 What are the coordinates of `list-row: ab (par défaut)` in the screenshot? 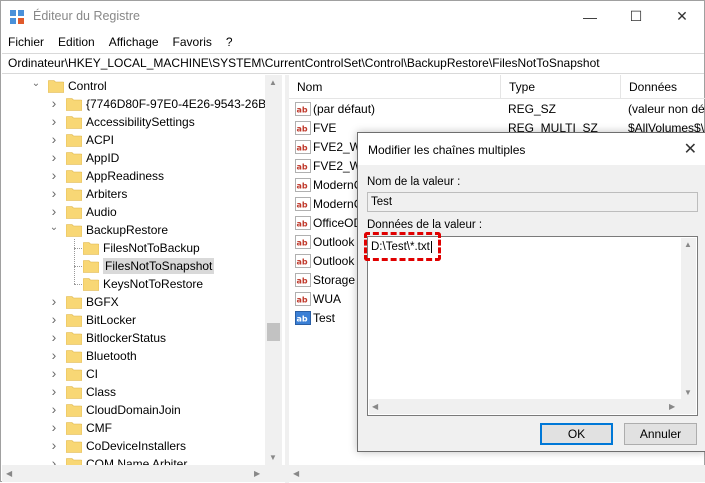 It's located at (335, 108).